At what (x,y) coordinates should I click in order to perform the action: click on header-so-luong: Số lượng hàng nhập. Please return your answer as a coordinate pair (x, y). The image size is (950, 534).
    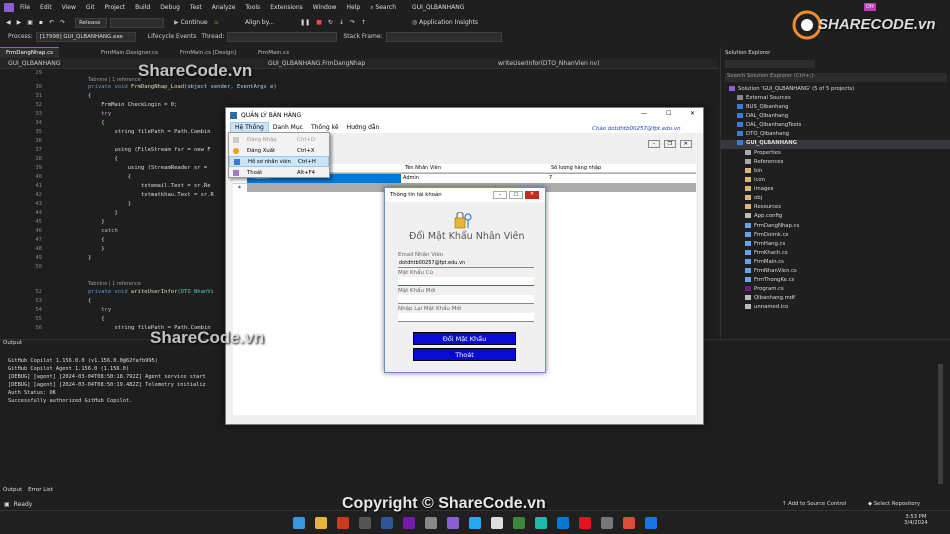
    Looking at the image, I should click on (576, 168).